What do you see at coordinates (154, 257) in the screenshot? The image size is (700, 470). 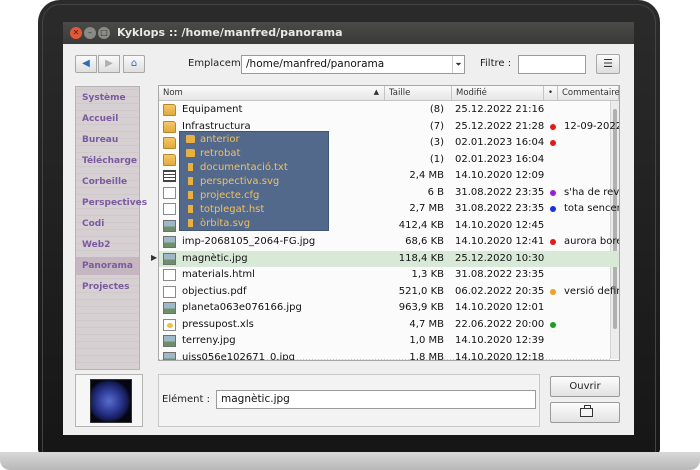 I see `current-row-indicator-icon: ▶` at bounding box center [154, 257].